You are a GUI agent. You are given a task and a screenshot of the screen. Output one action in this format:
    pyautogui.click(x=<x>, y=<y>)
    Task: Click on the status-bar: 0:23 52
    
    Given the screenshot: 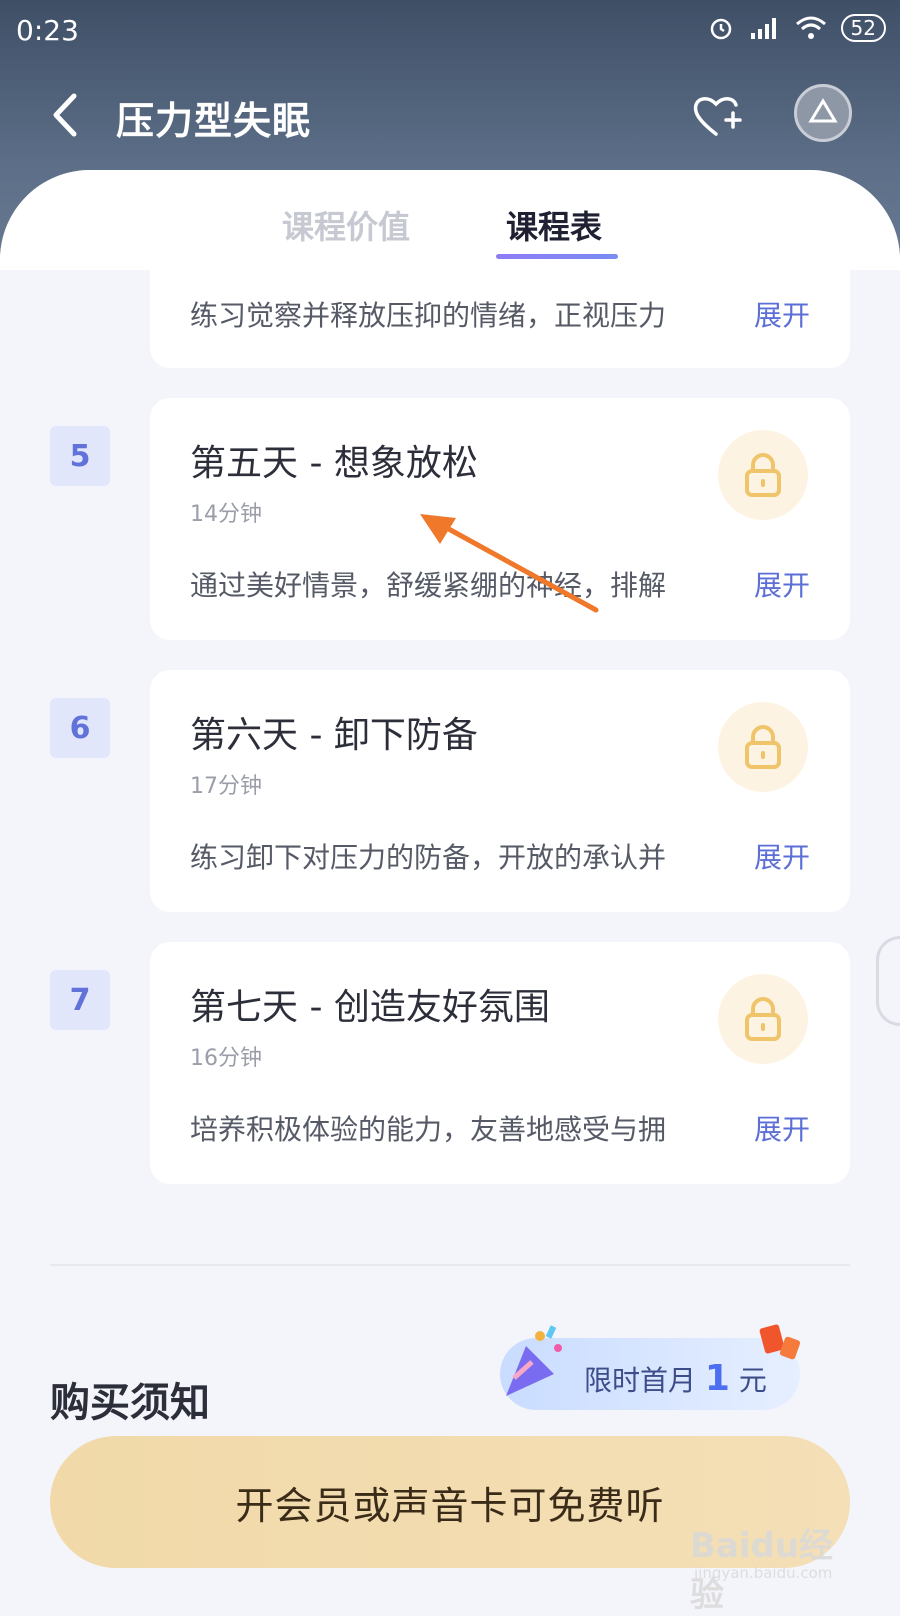 What is the action you would take?
    pyautogui.click(x=450, y=31)
    